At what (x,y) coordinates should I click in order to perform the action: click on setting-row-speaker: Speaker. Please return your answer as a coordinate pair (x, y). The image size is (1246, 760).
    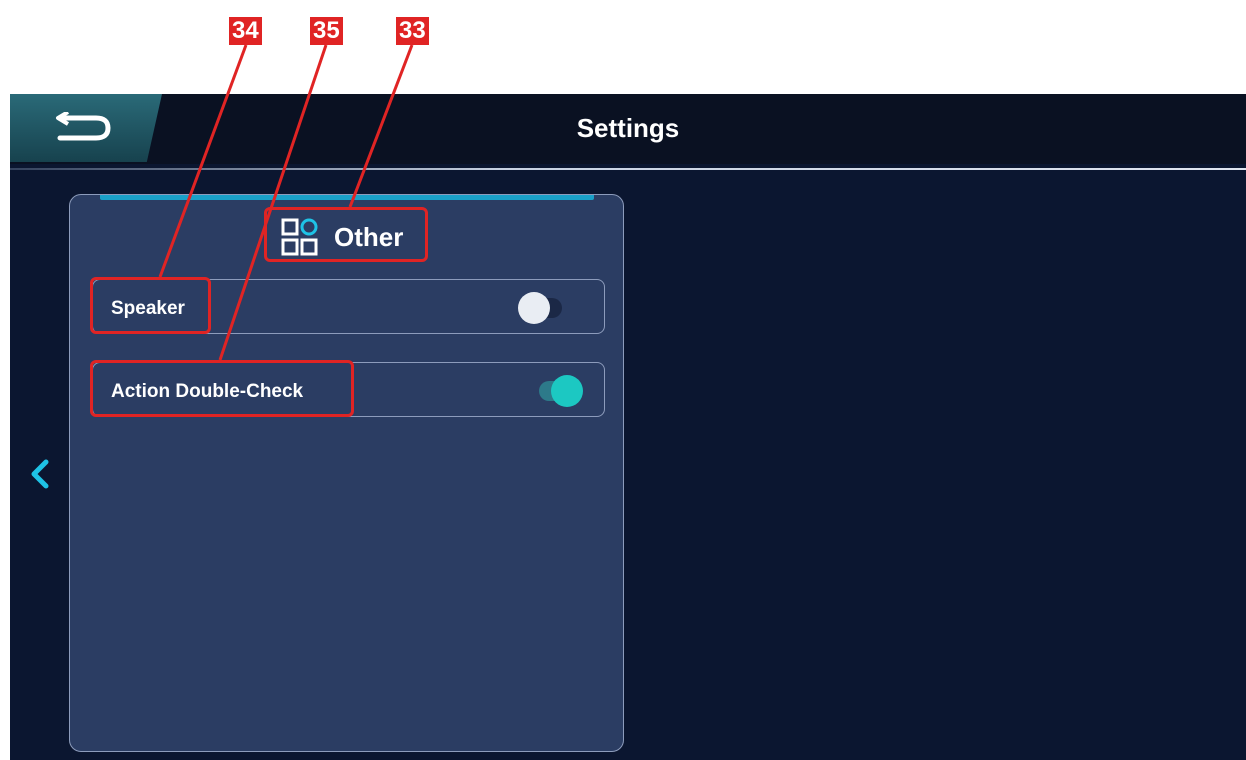
    Looking at the image, I should click on (348, 306).